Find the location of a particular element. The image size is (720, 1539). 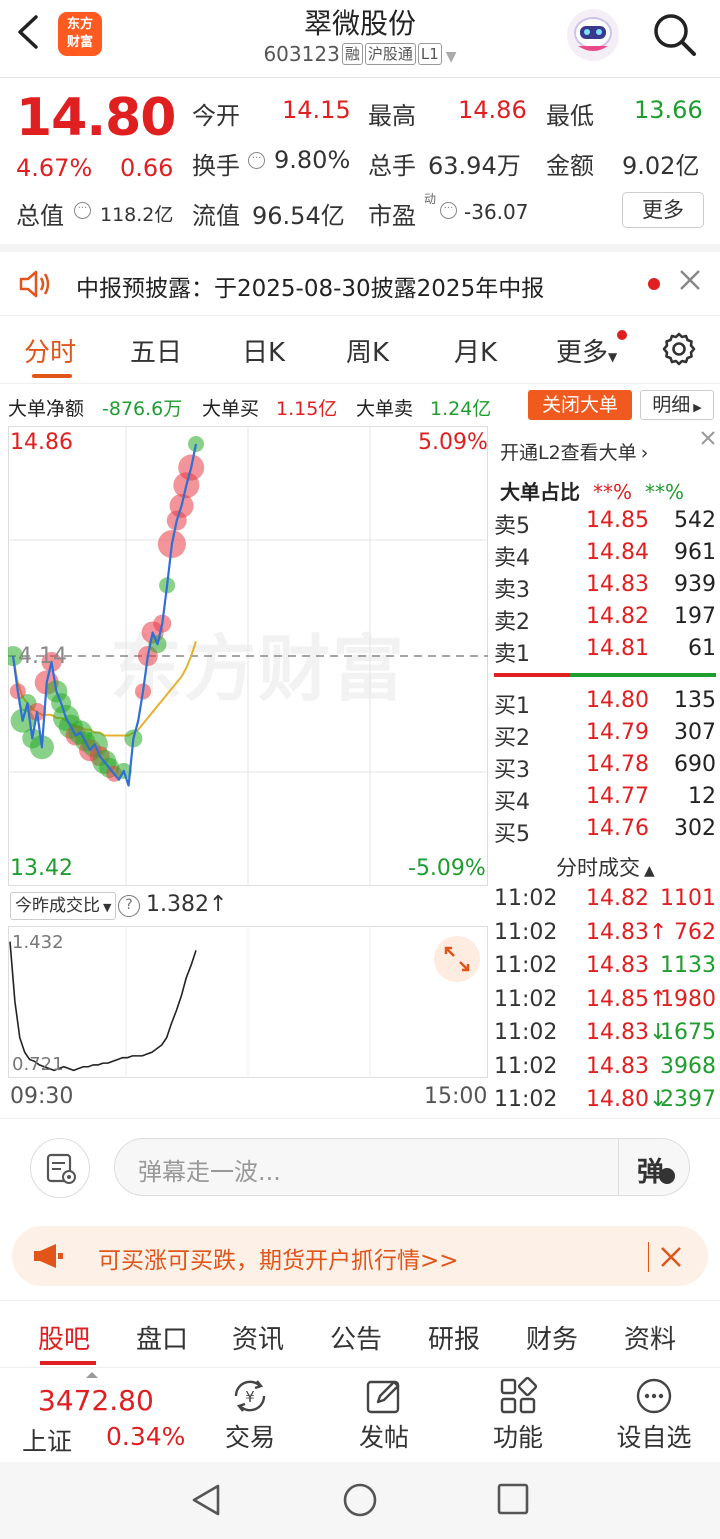

nav-back-icon is located at coordinates (206, 1500).